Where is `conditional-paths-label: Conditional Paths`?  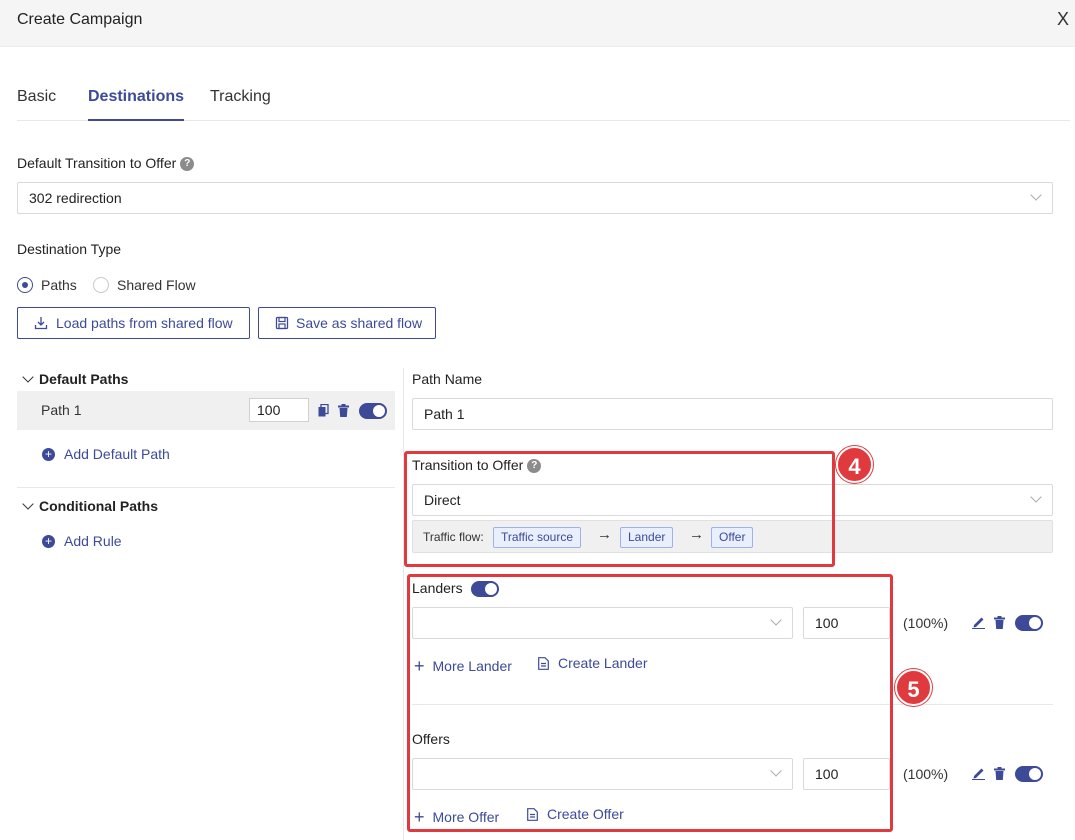 conditional-paths-label: Conditional Paths is located at coordinates (98, 506).